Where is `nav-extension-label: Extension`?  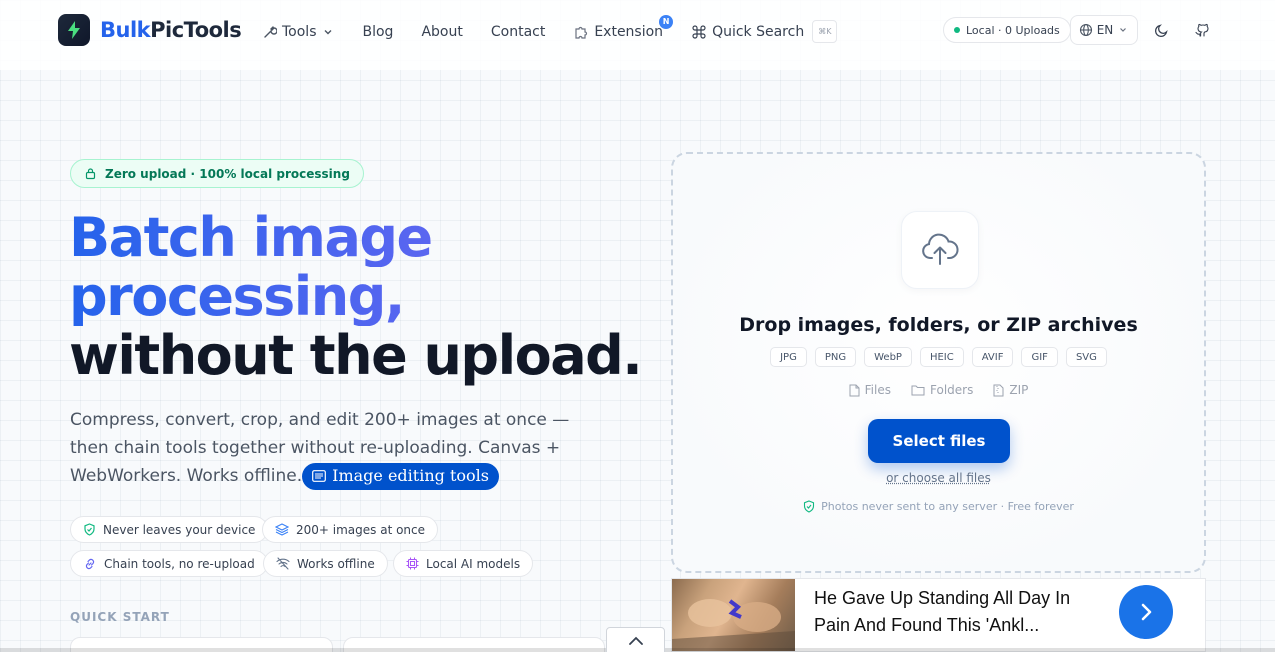
nav-extension-label: Extension is located at coordinates (628, 32).